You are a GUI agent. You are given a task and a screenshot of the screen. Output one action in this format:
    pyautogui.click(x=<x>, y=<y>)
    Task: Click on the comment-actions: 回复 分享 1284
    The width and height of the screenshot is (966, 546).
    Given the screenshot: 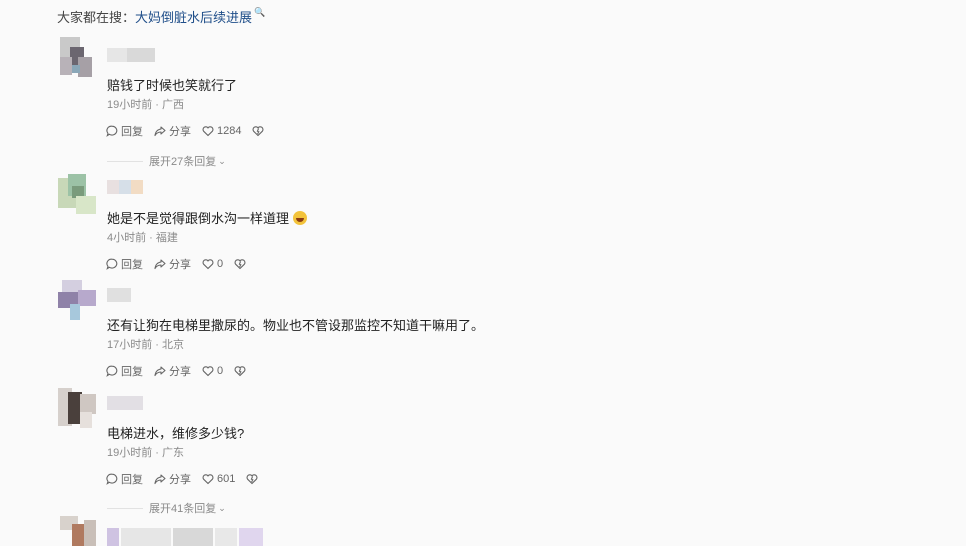 What is the action you would take?
    pyautogui.click(x=192, y=131)
    